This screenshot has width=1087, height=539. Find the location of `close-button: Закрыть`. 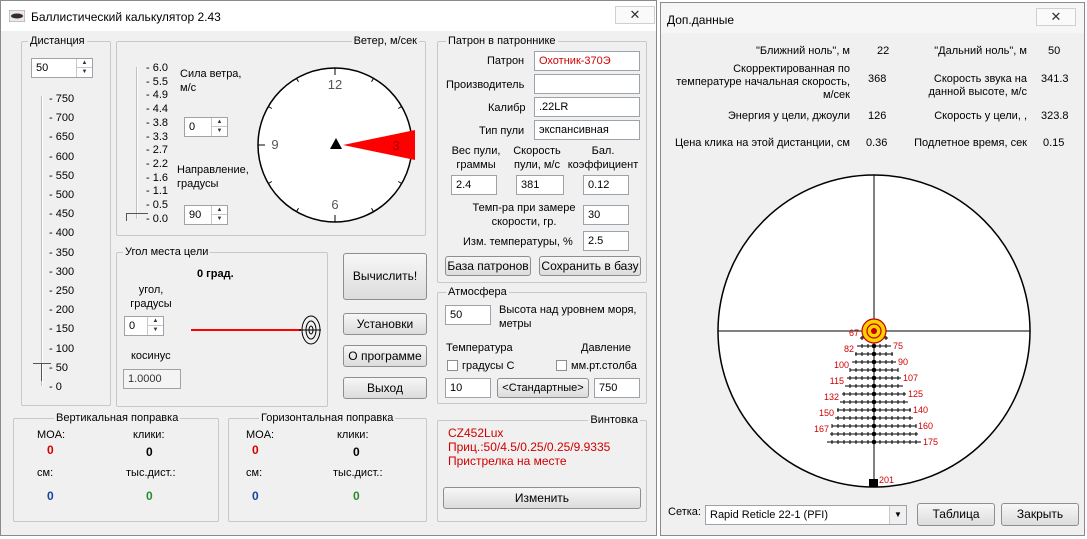

close-button: Закрыть is located at coordinates (1040, 514).